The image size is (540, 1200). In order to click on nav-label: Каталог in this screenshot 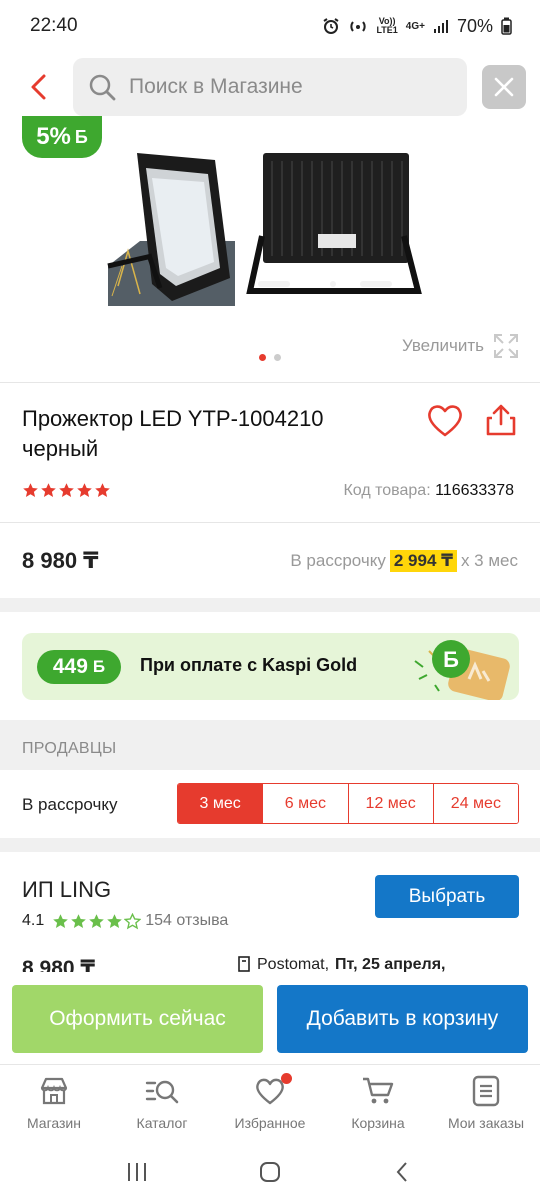, I will do `click(162, 1123)`.